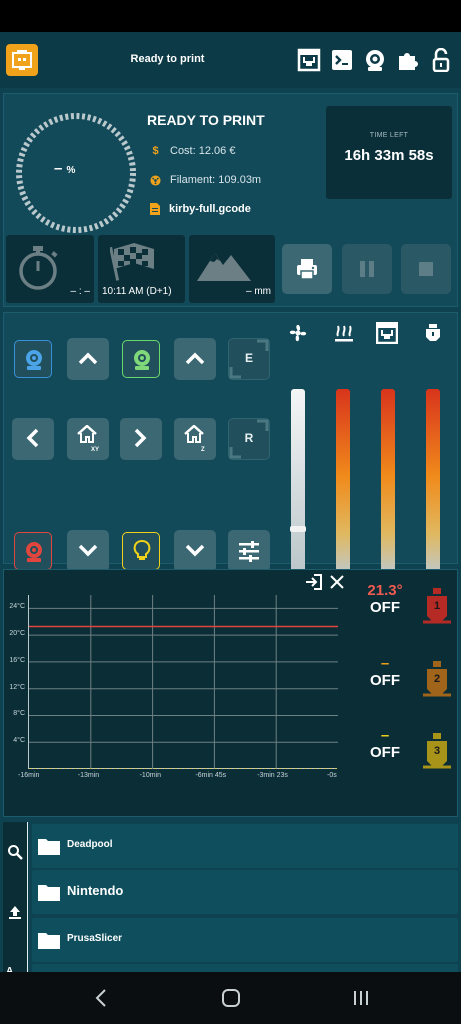 The width and height of the screenshot is (461, 1024). Describe the element at coordinates (298, 485) in the screenshot. I see `fan-slider` at that location.